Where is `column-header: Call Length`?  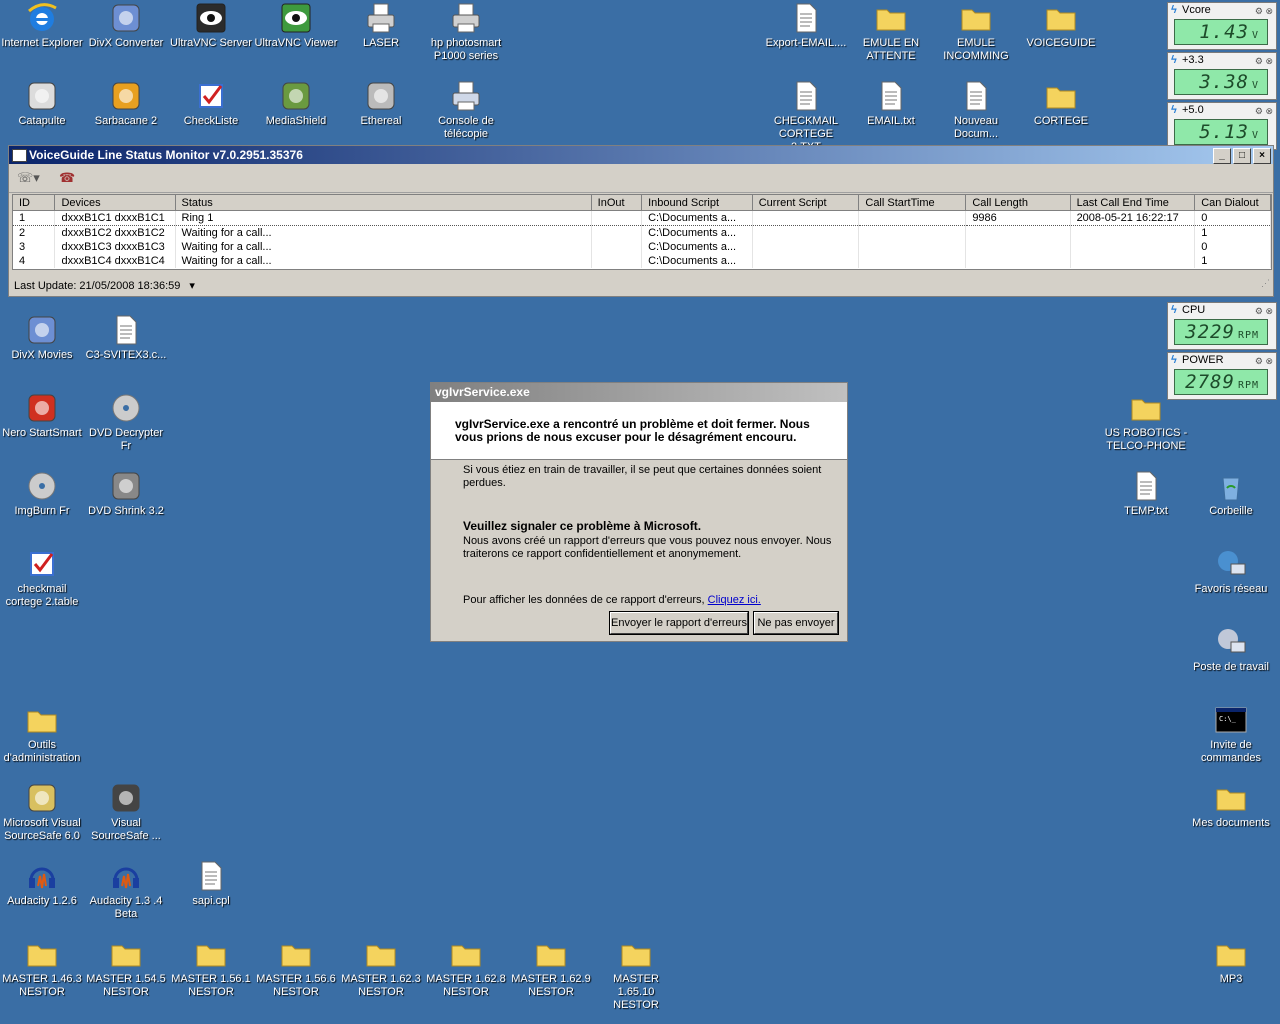 column-header: Call Length is located at coordinates (1018, 203).